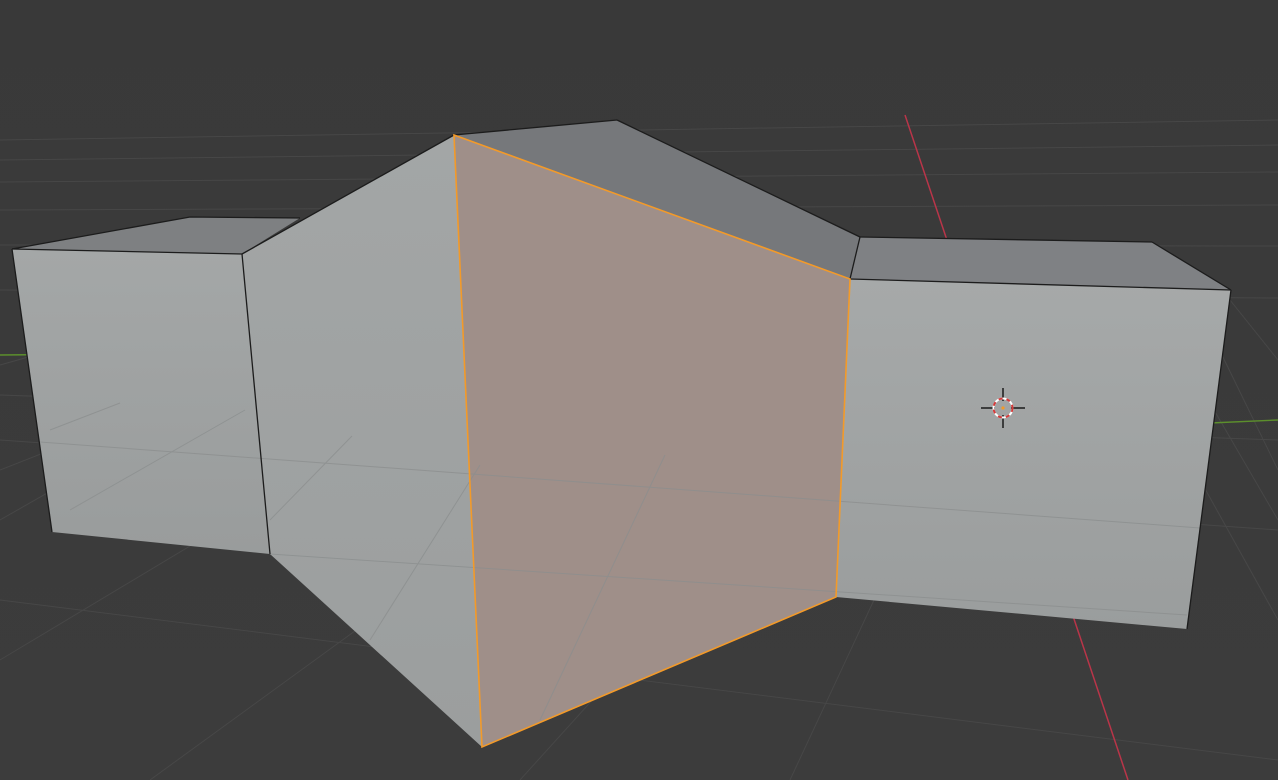  I want to click on left-box-front-face, so click(141, 401).